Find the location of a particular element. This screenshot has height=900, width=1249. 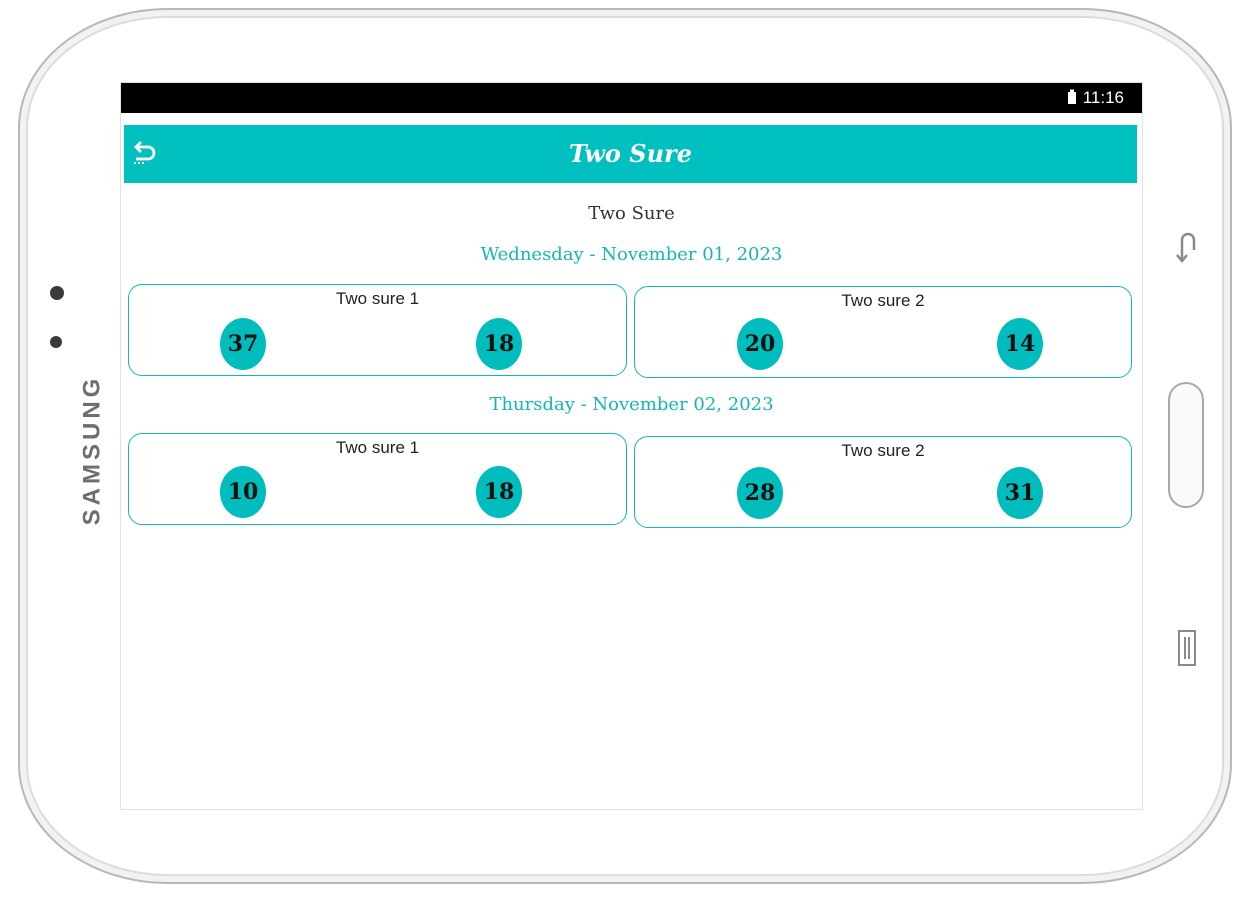

brand-logo: SAMSUNG is located at coordinates (92, 450).